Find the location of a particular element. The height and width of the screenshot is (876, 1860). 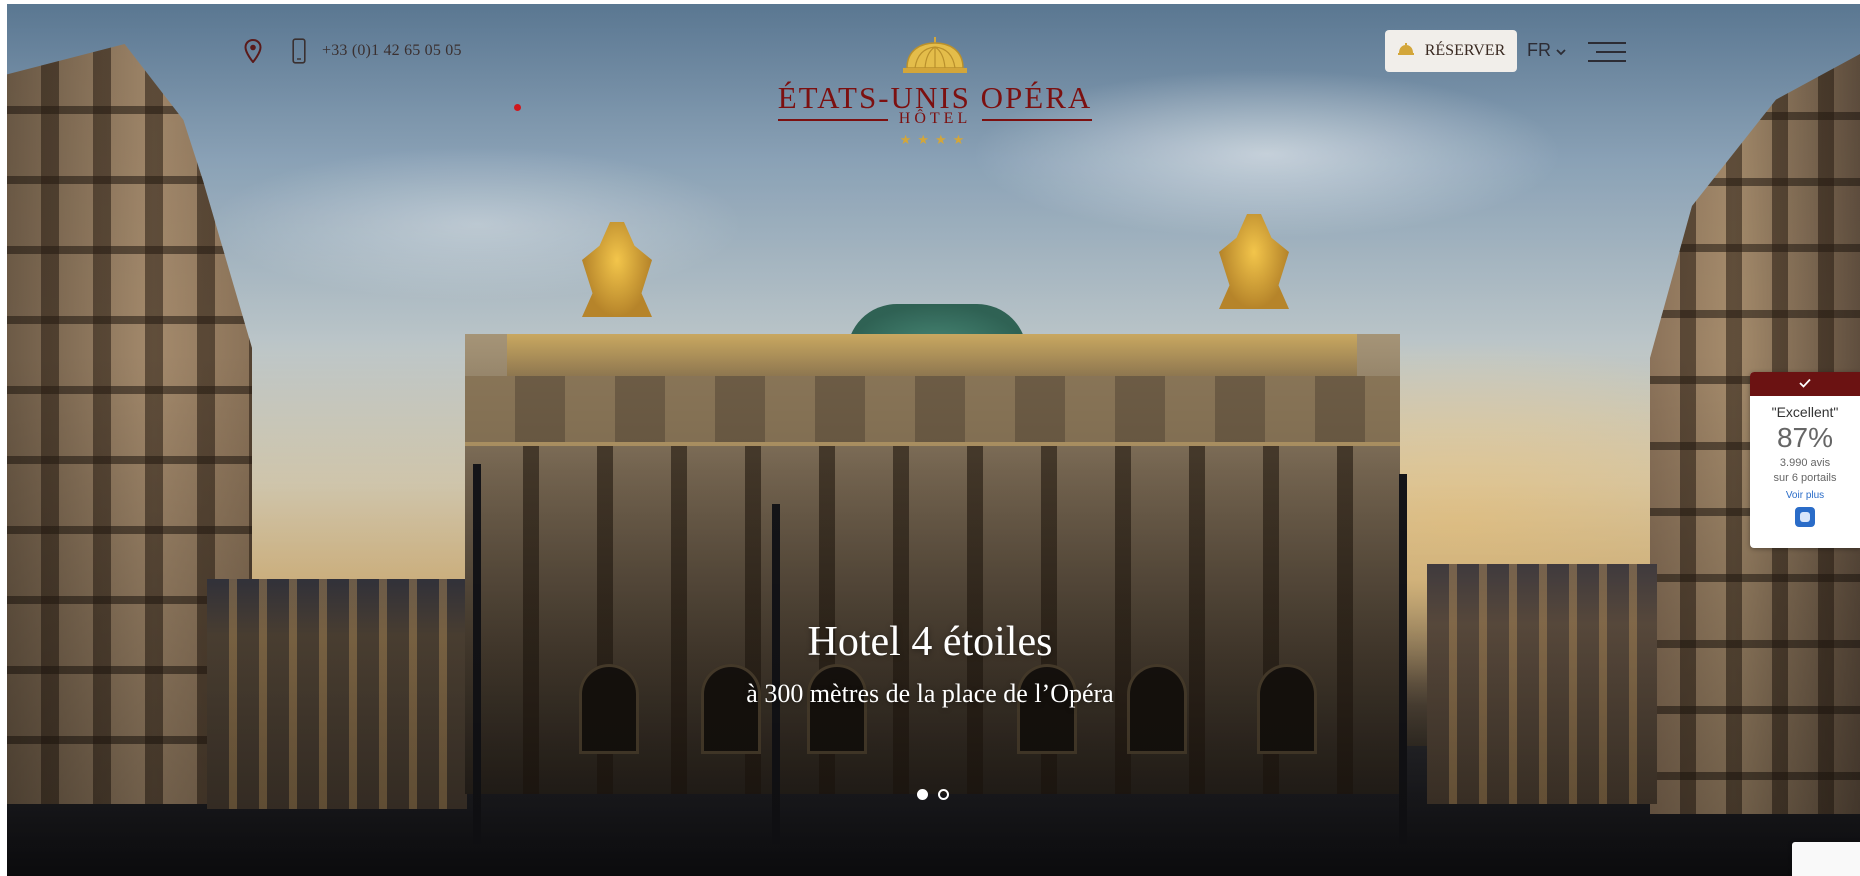

decorative-dot is located at coordinates (517, 107).